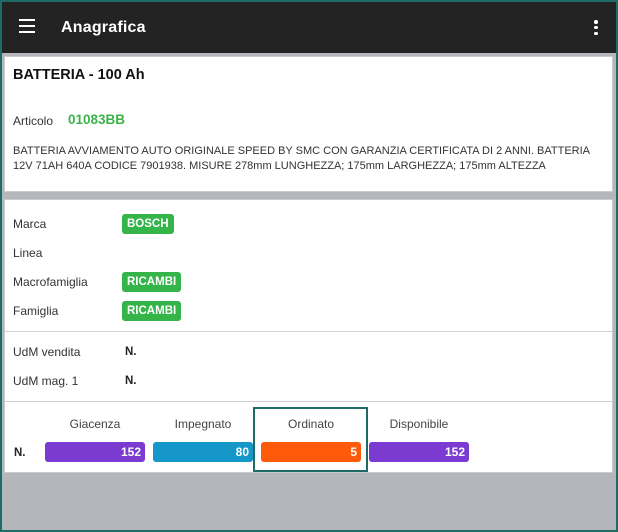 The width and height of the screenshot is (618, 532). I want to click on article-code: 01083BB, so click(97, 119).